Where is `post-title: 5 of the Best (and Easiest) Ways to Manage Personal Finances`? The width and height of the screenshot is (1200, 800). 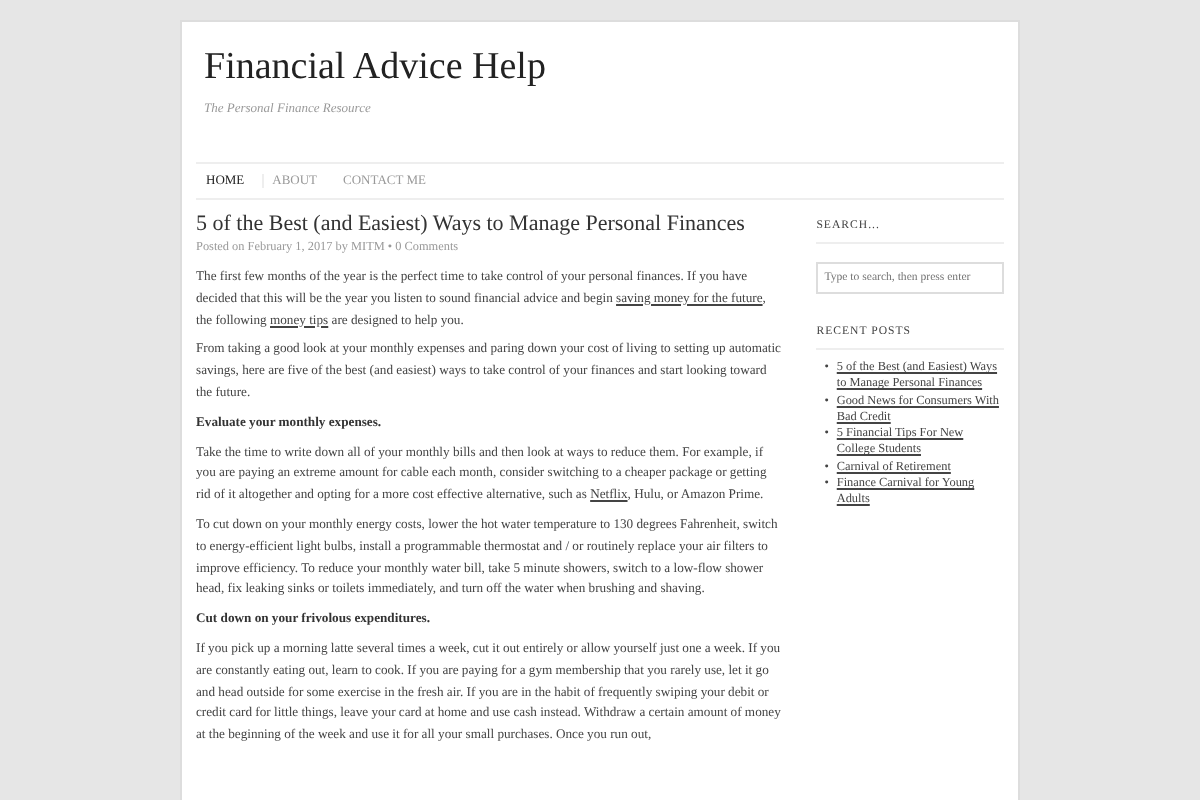 post-title: 5 of the Best (and Easiest) Ways to Manage Personal Finances is located at coordinates (490, 224).